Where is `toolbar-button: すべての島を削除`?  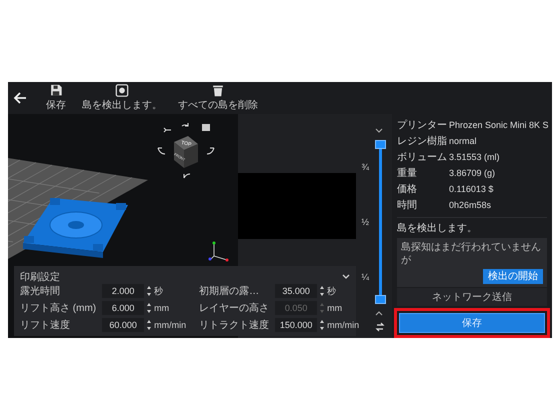 toolbar-button: すべての島を削除 is located at coordinates (218, 98).